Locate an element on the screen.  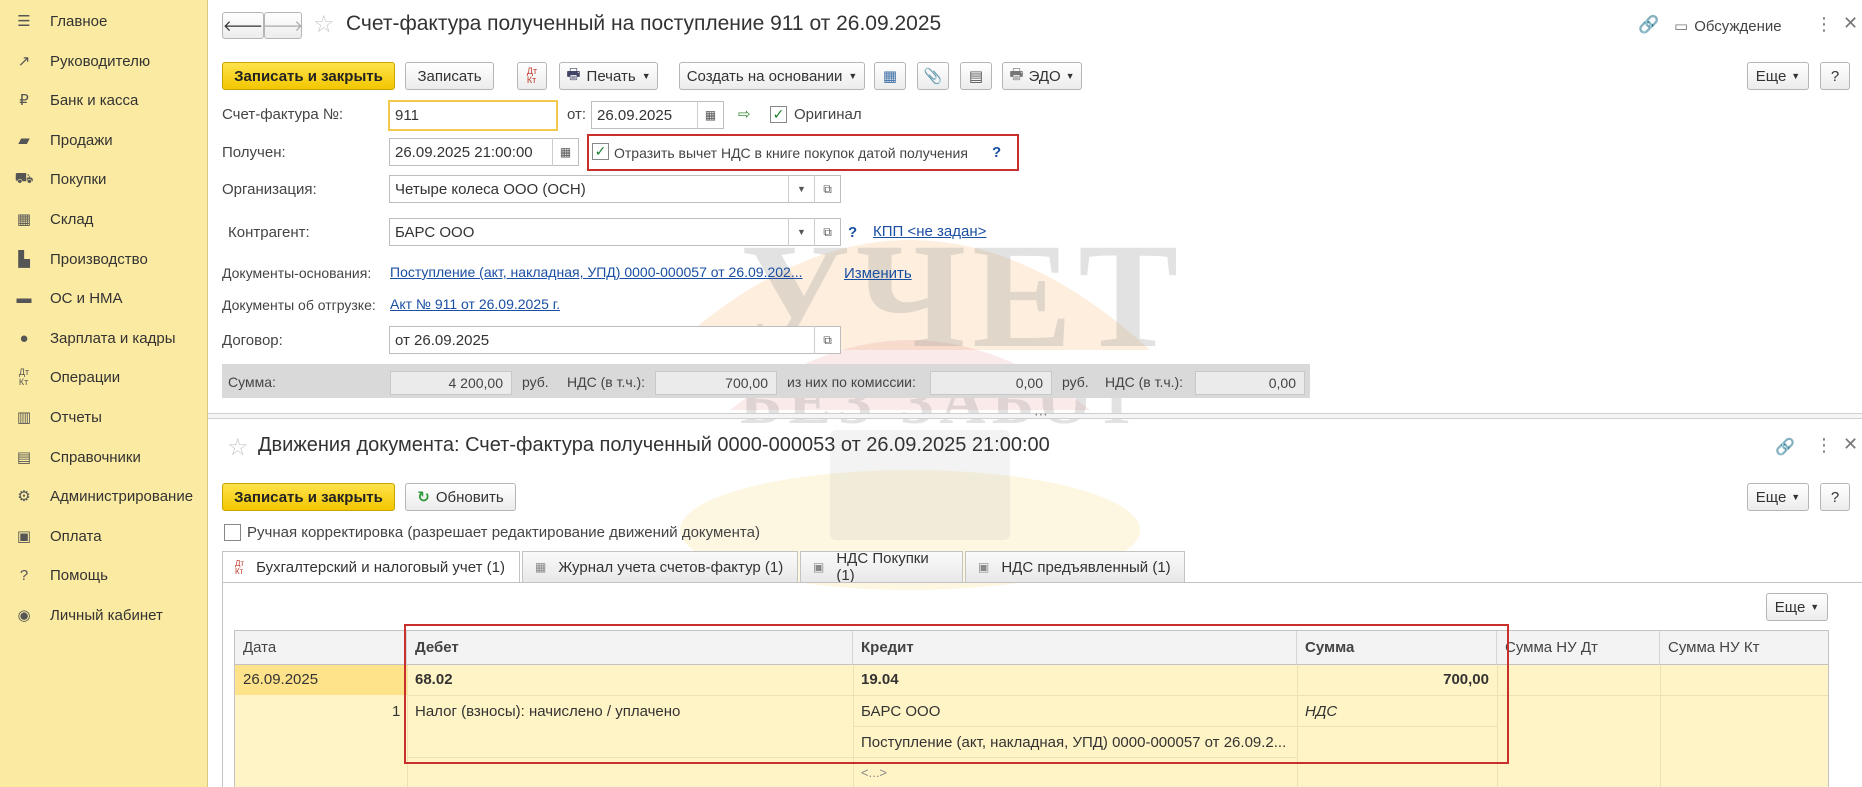
sidebar-item-purchases: ⛟ Покупки is located at coordinates (104, 179).